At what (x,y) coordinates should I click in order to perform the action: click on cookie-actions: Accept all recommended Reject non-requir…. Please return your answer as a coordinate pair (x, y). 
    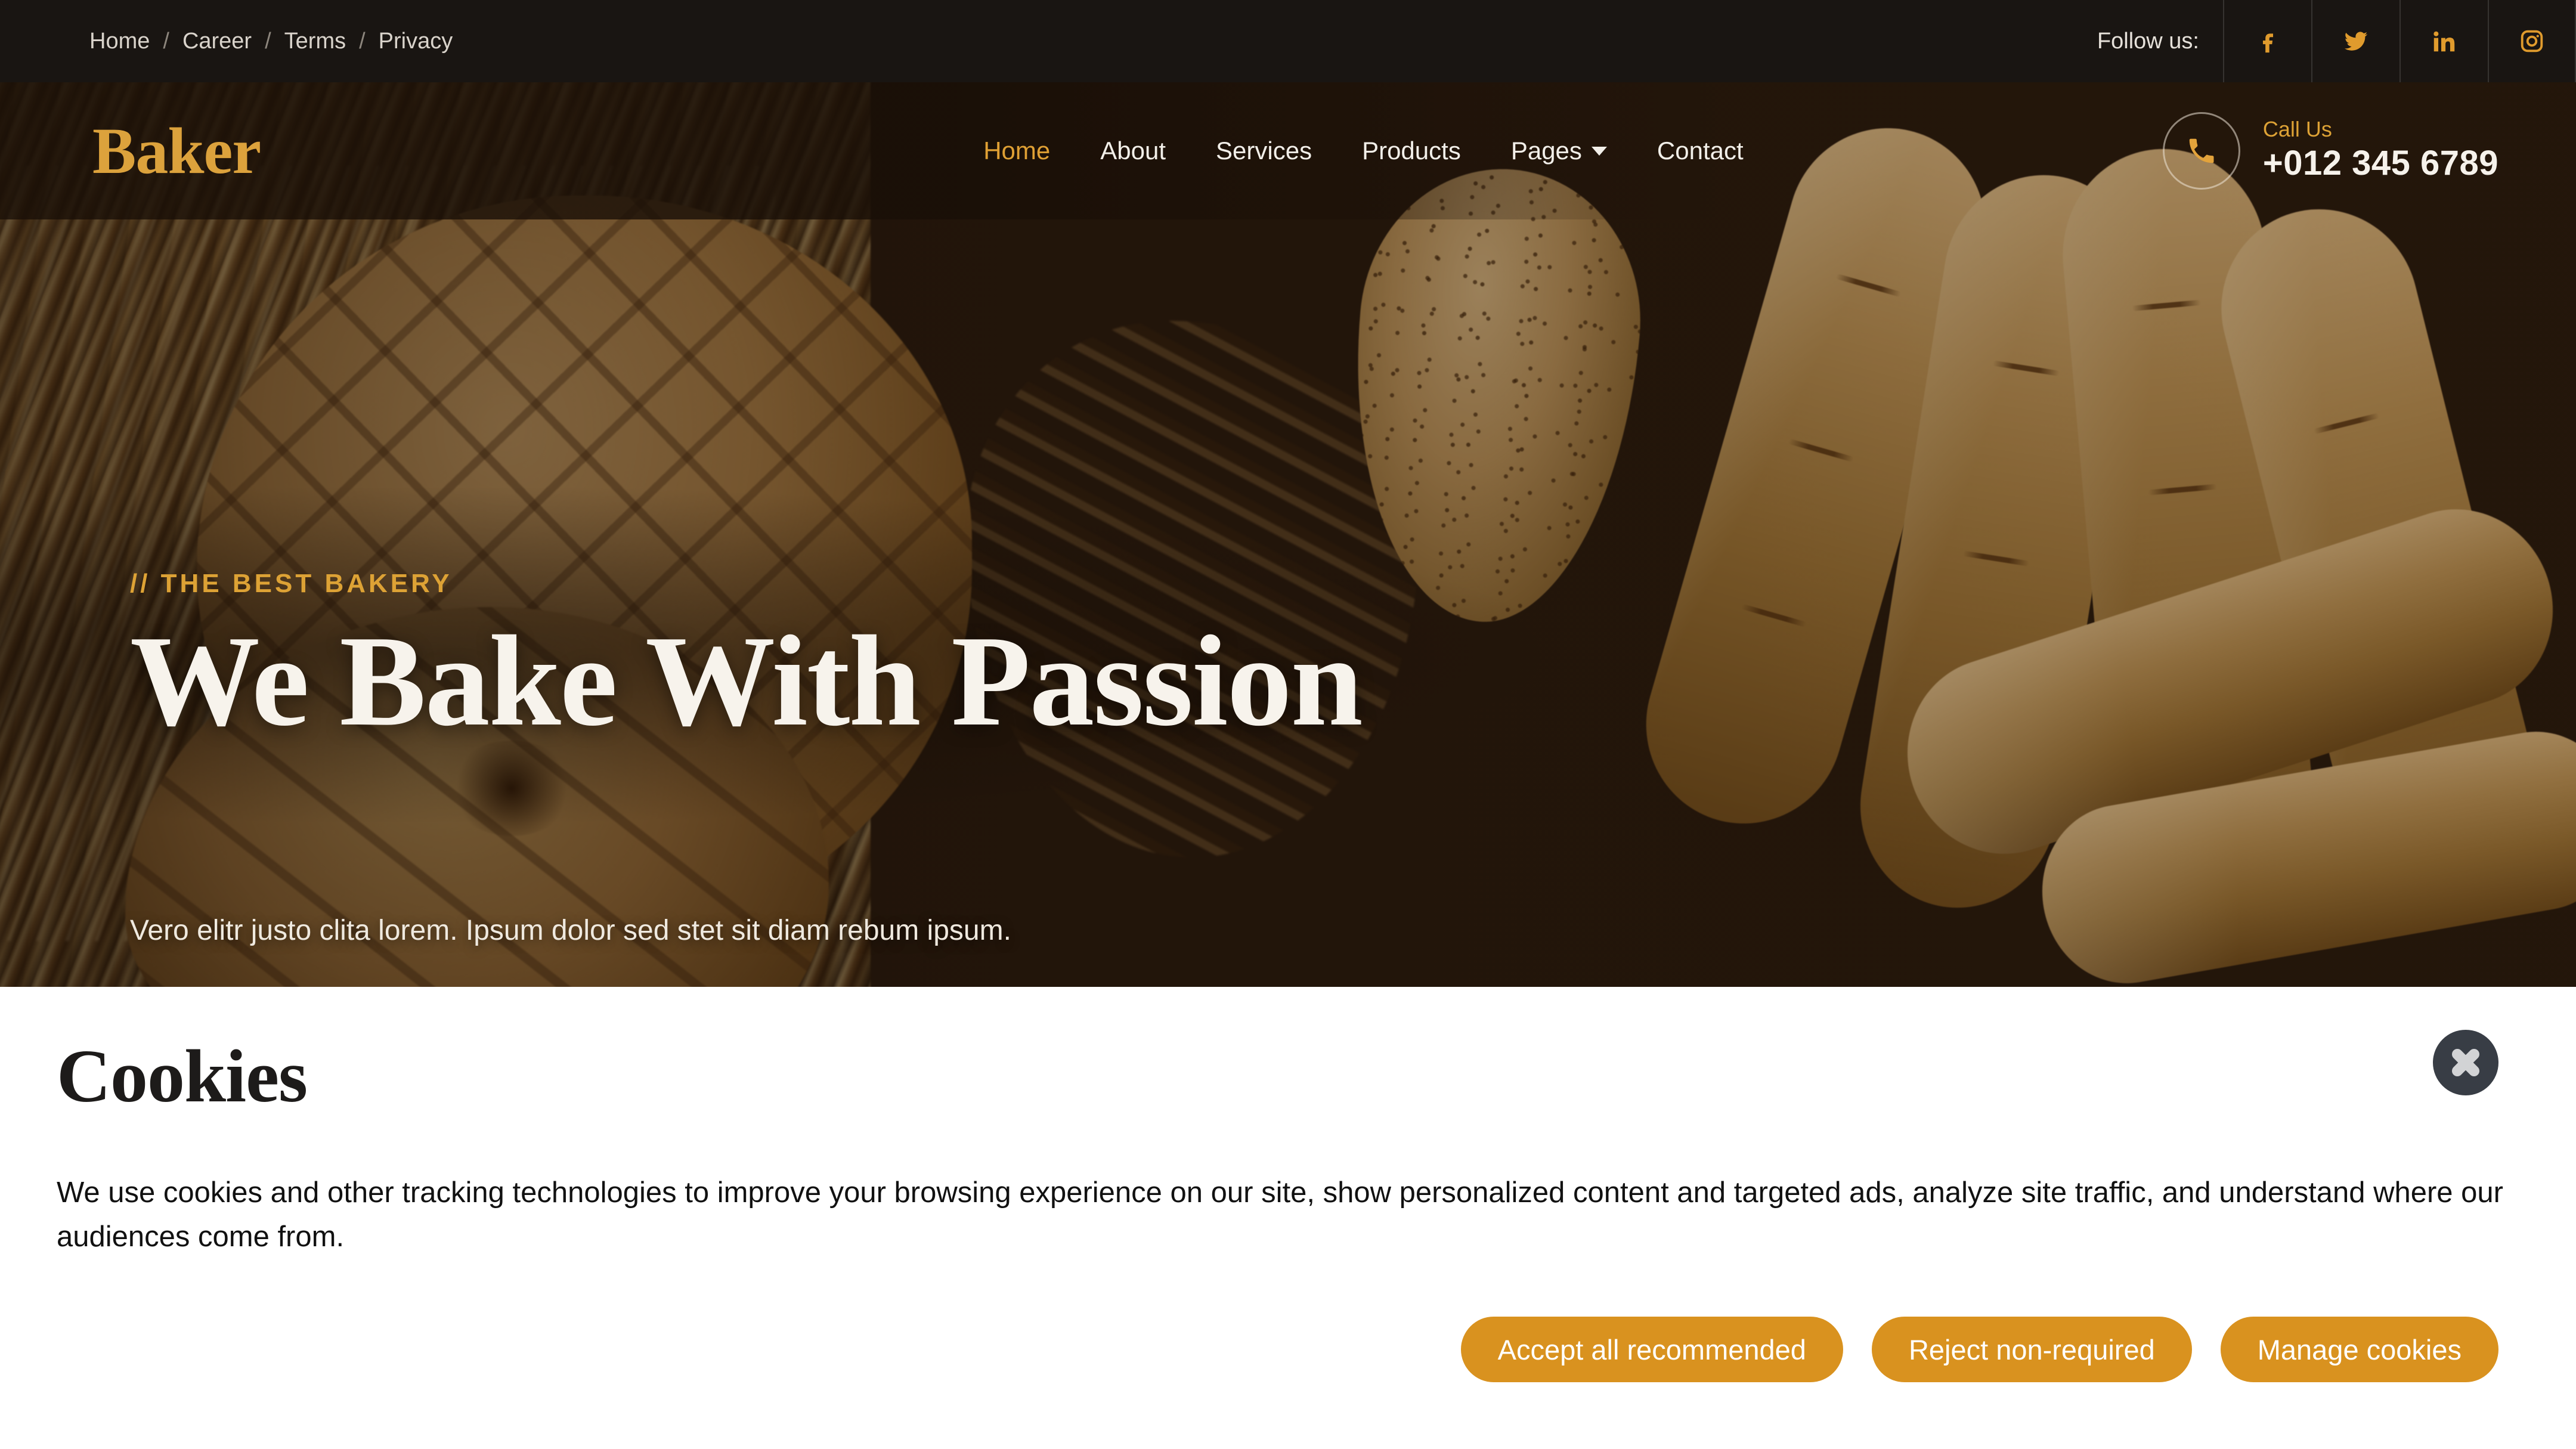
    Looking at the image, I should click on (1979, 1349).